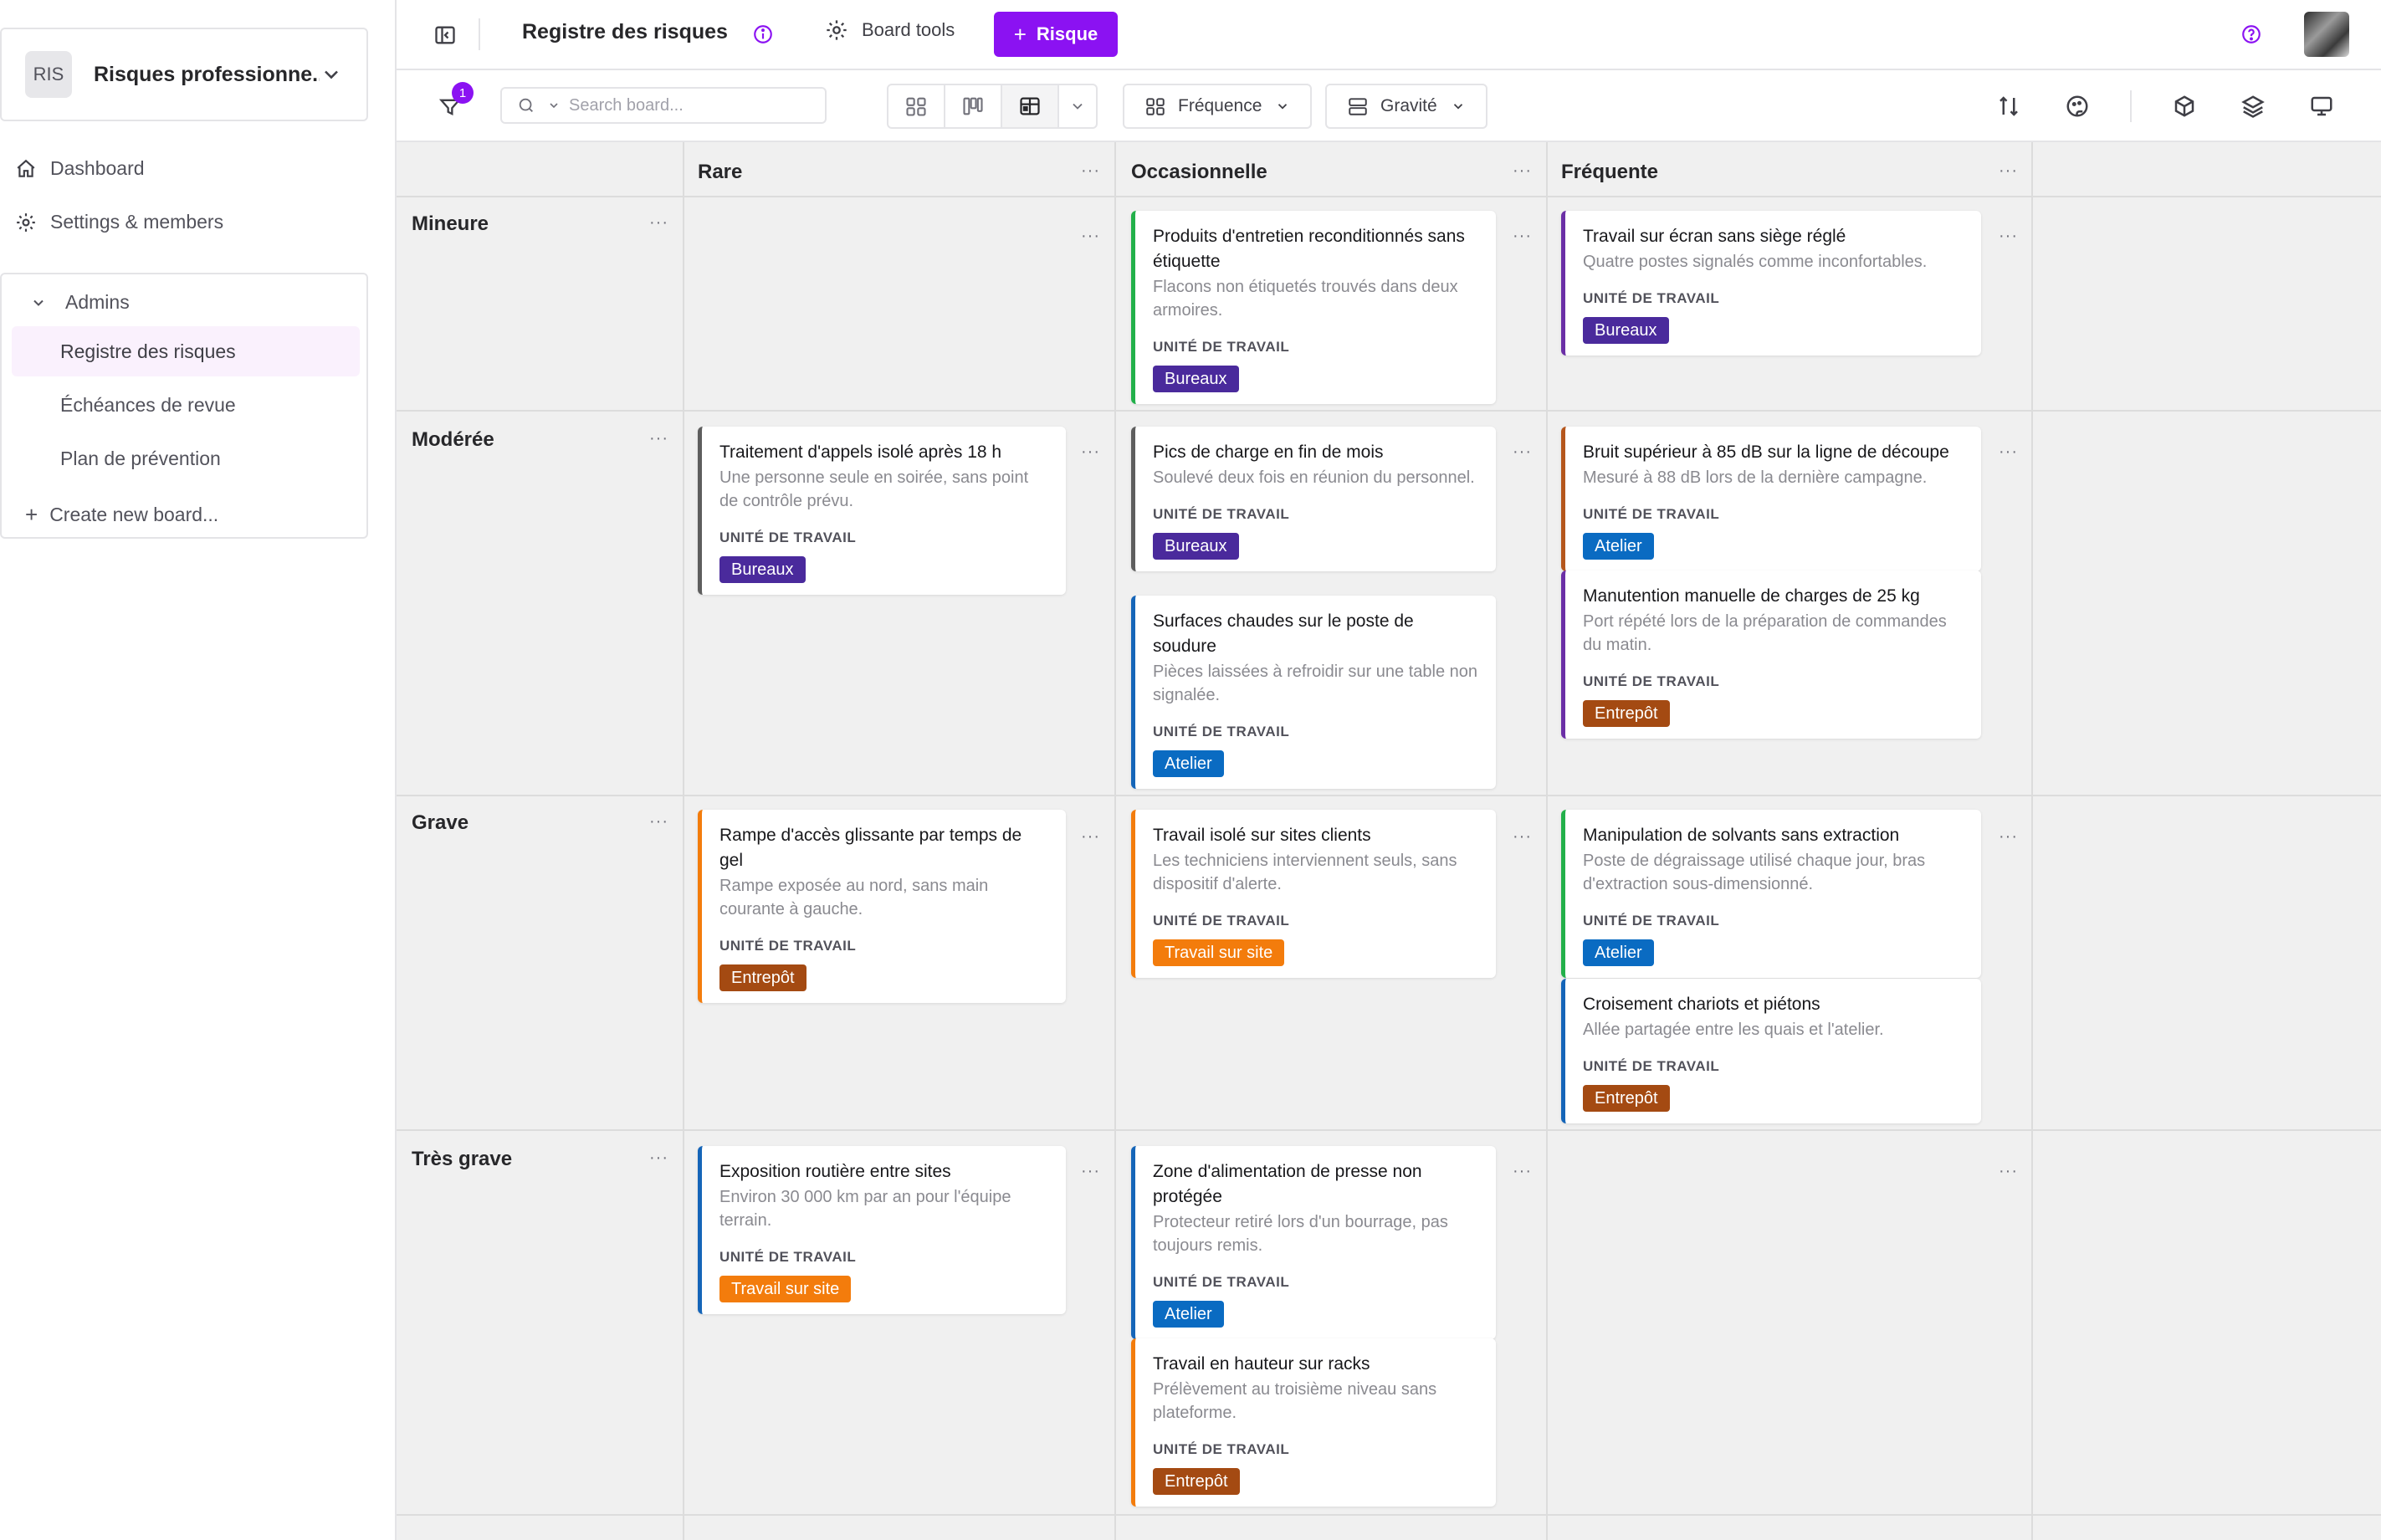  What do you see at coordinates (2253, 107) in the screenshot?
I see `layers-icon` at bounding box center [2253, 107].